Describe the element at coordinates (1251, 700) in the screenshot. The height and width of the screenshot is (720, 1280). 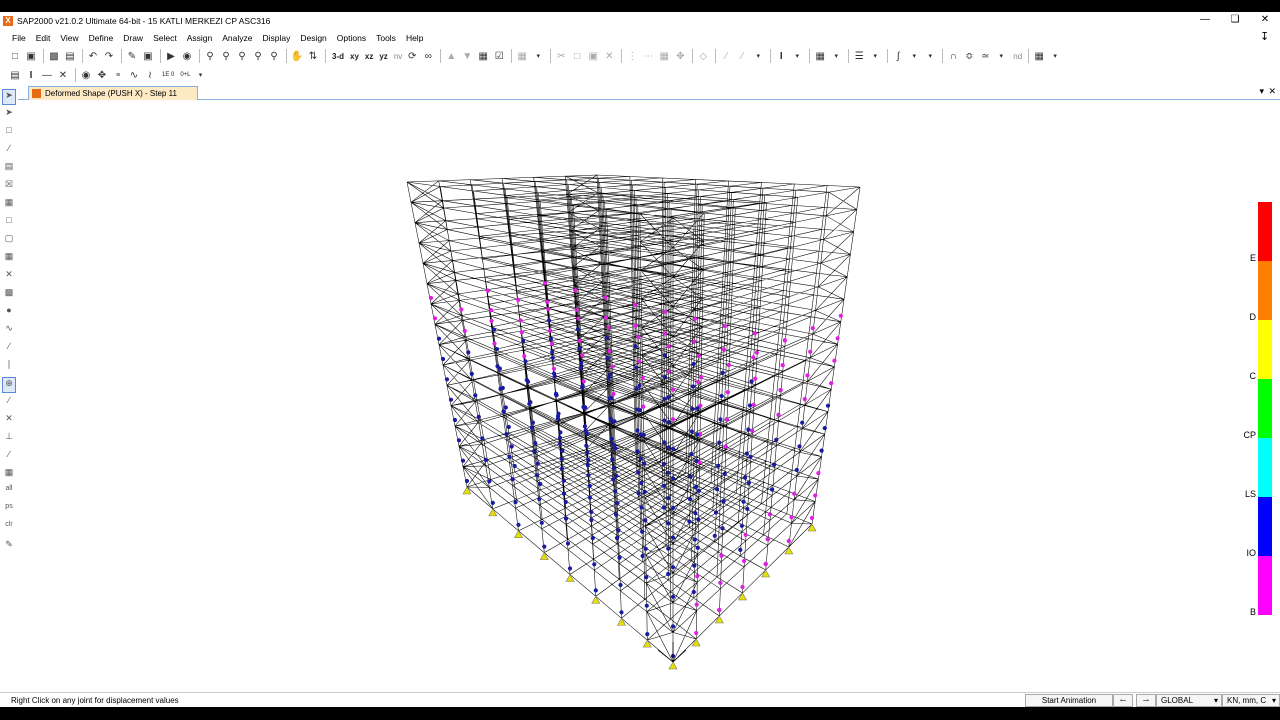
I see `units-select: KN, mm, C ▾` at that location.